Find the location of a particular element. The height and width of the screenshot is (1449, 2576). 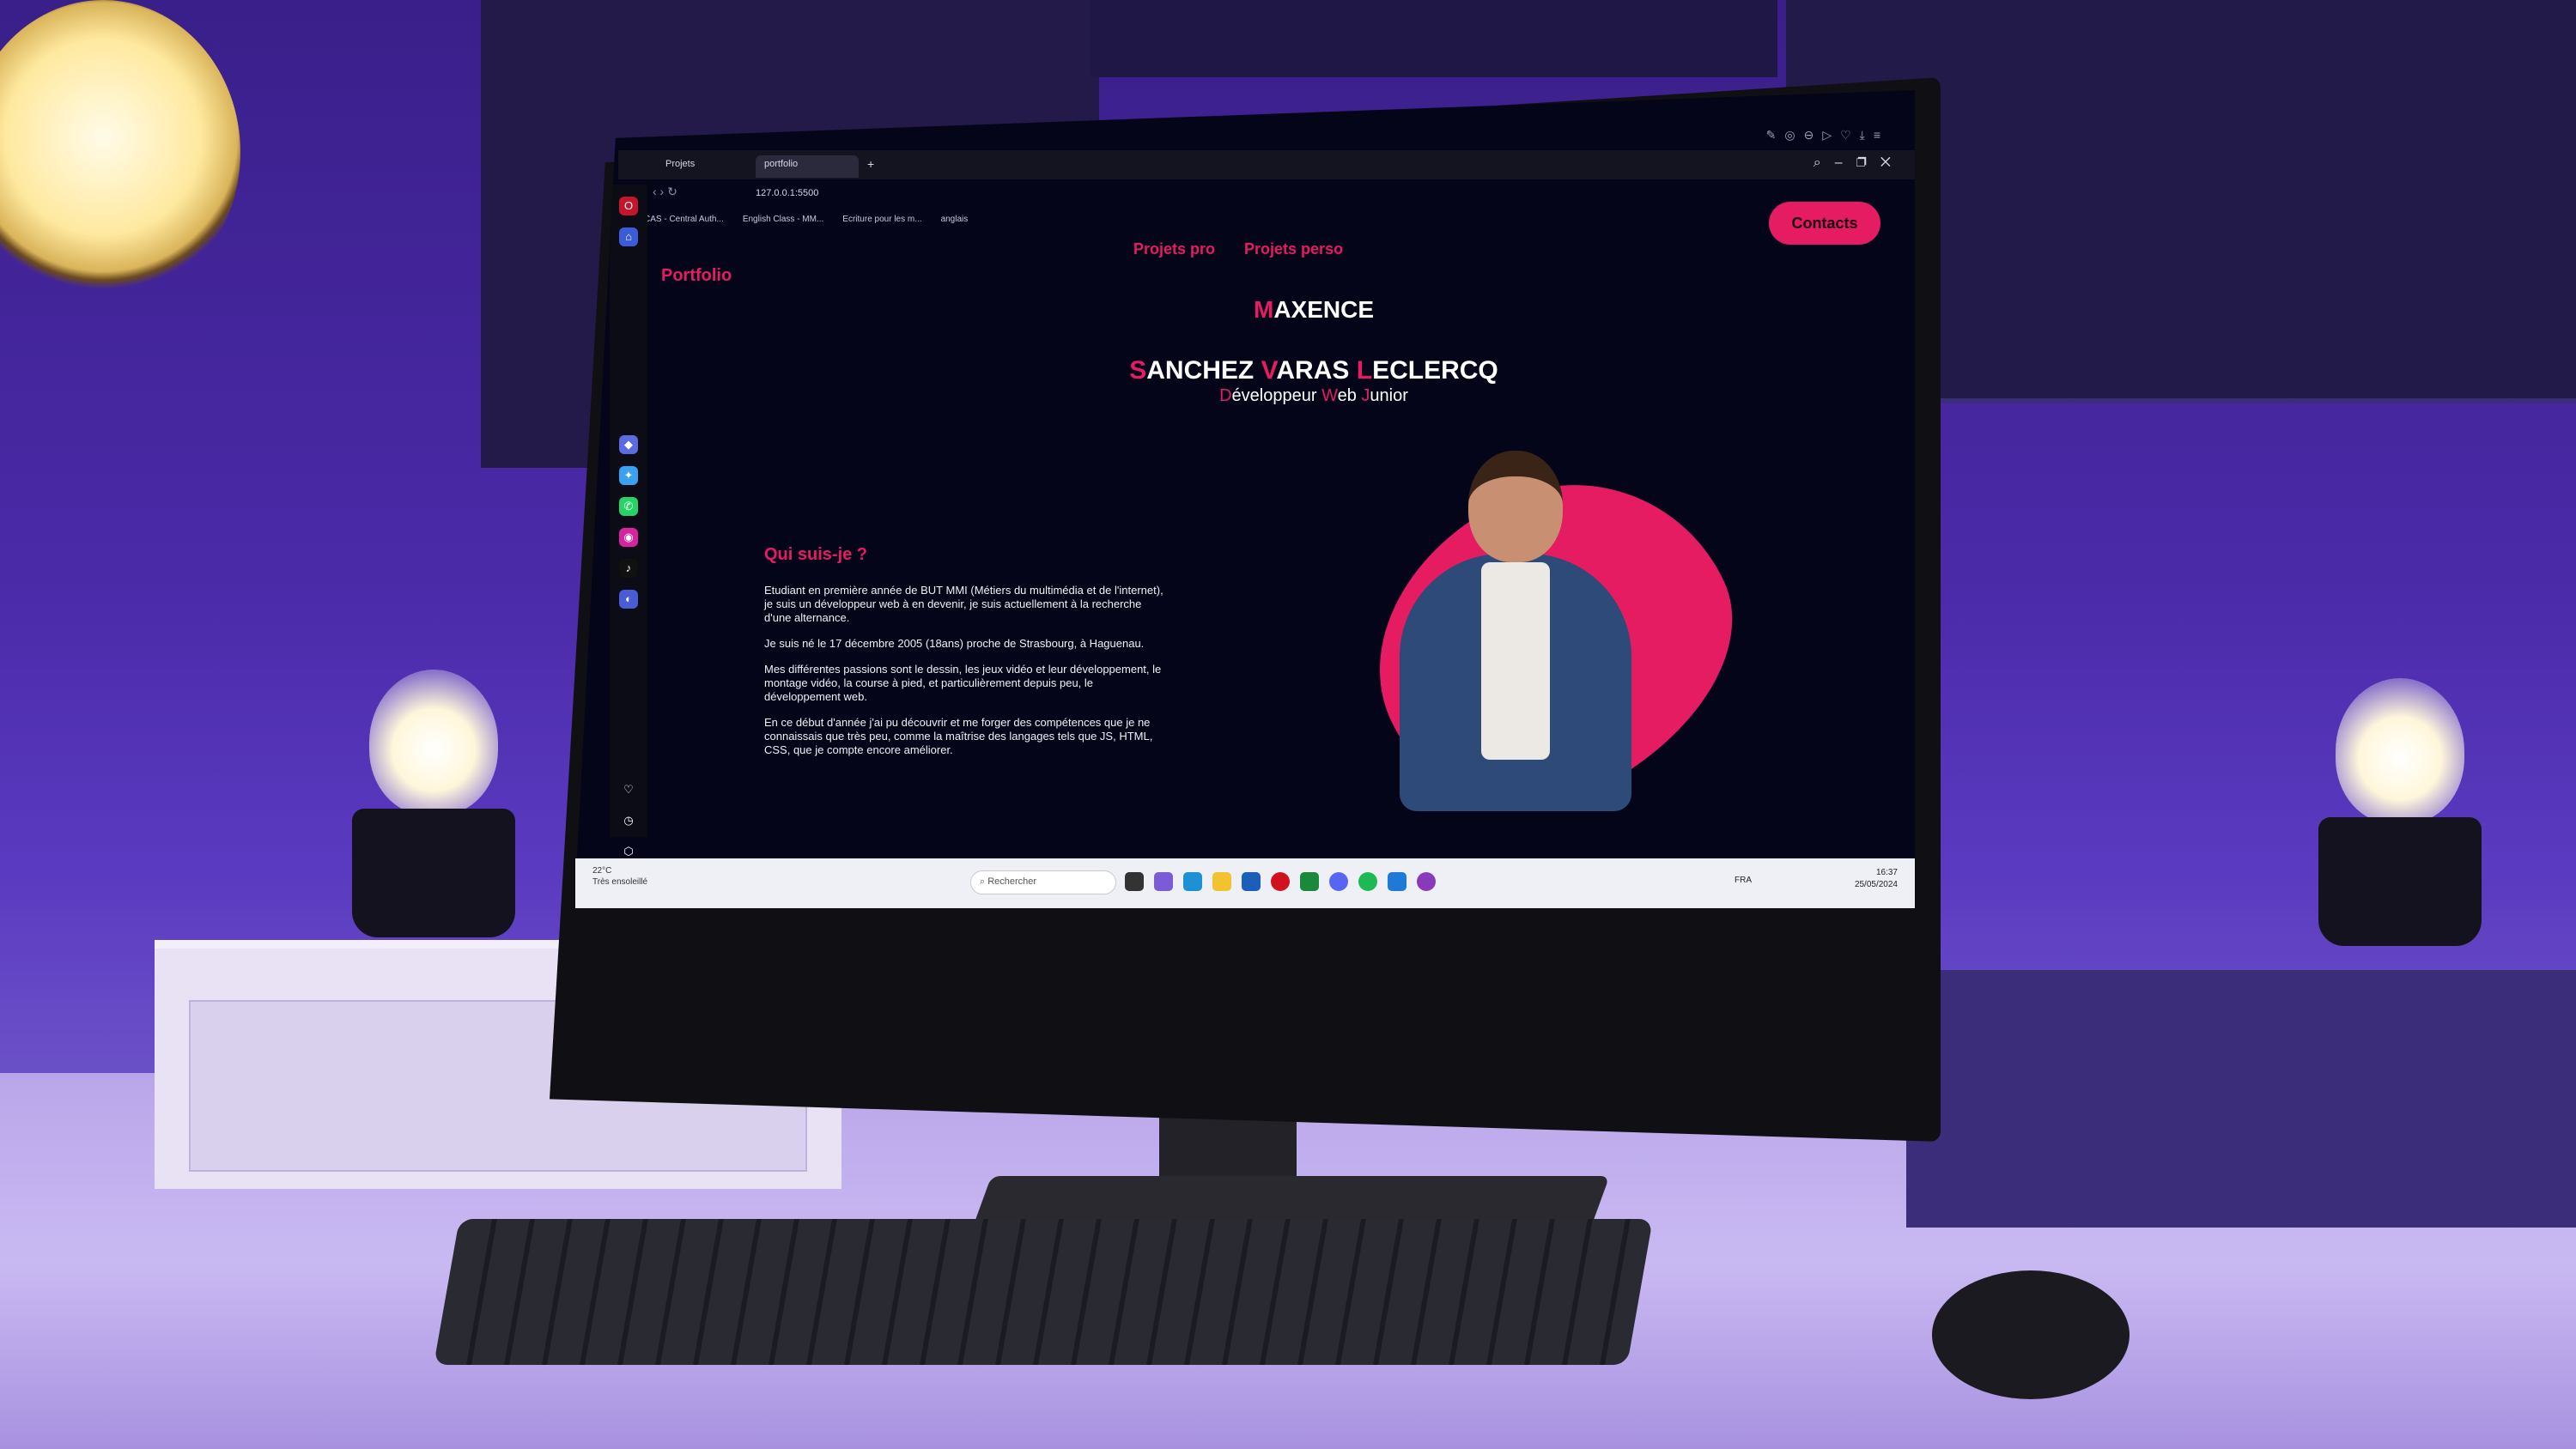

ai-icon: ◆ is located at coordinates (629, 444).